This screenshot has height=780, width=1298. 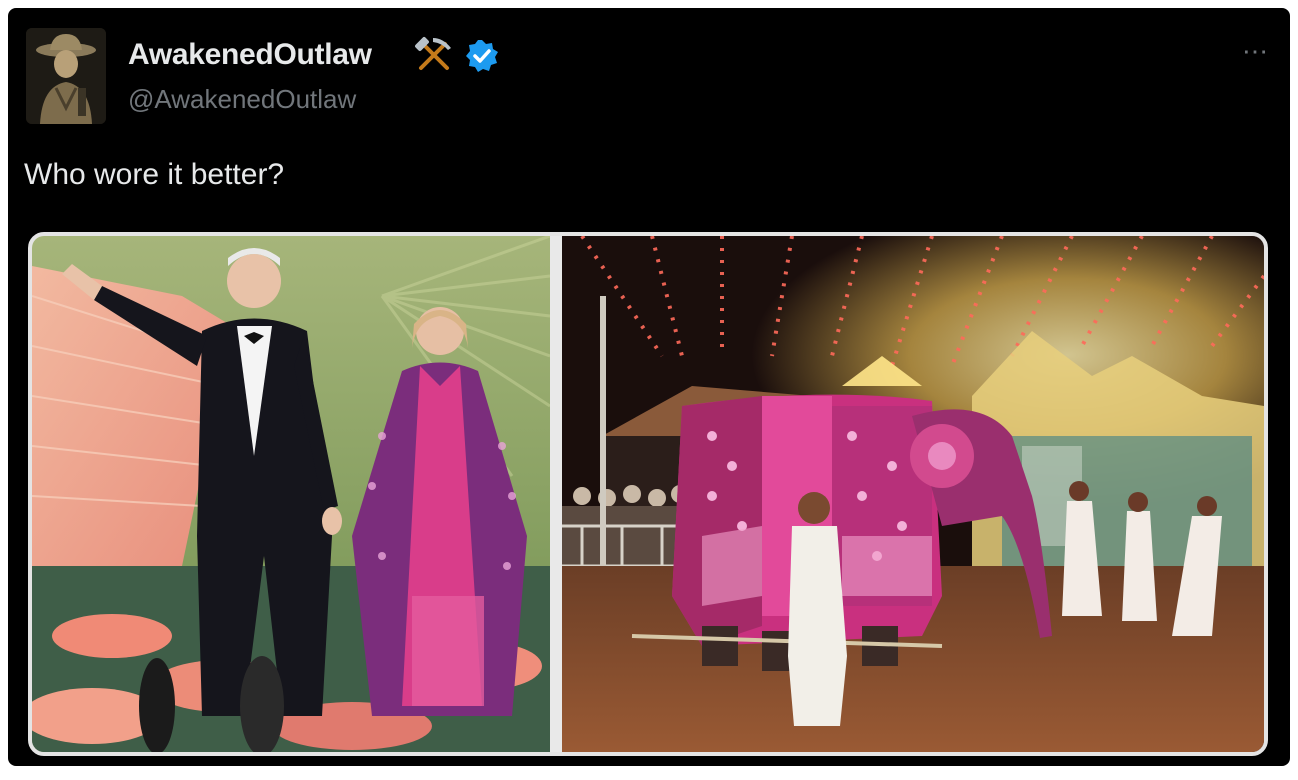 I want to click on display-name: AwakenedOutlaw, so click(x=250, y=55).